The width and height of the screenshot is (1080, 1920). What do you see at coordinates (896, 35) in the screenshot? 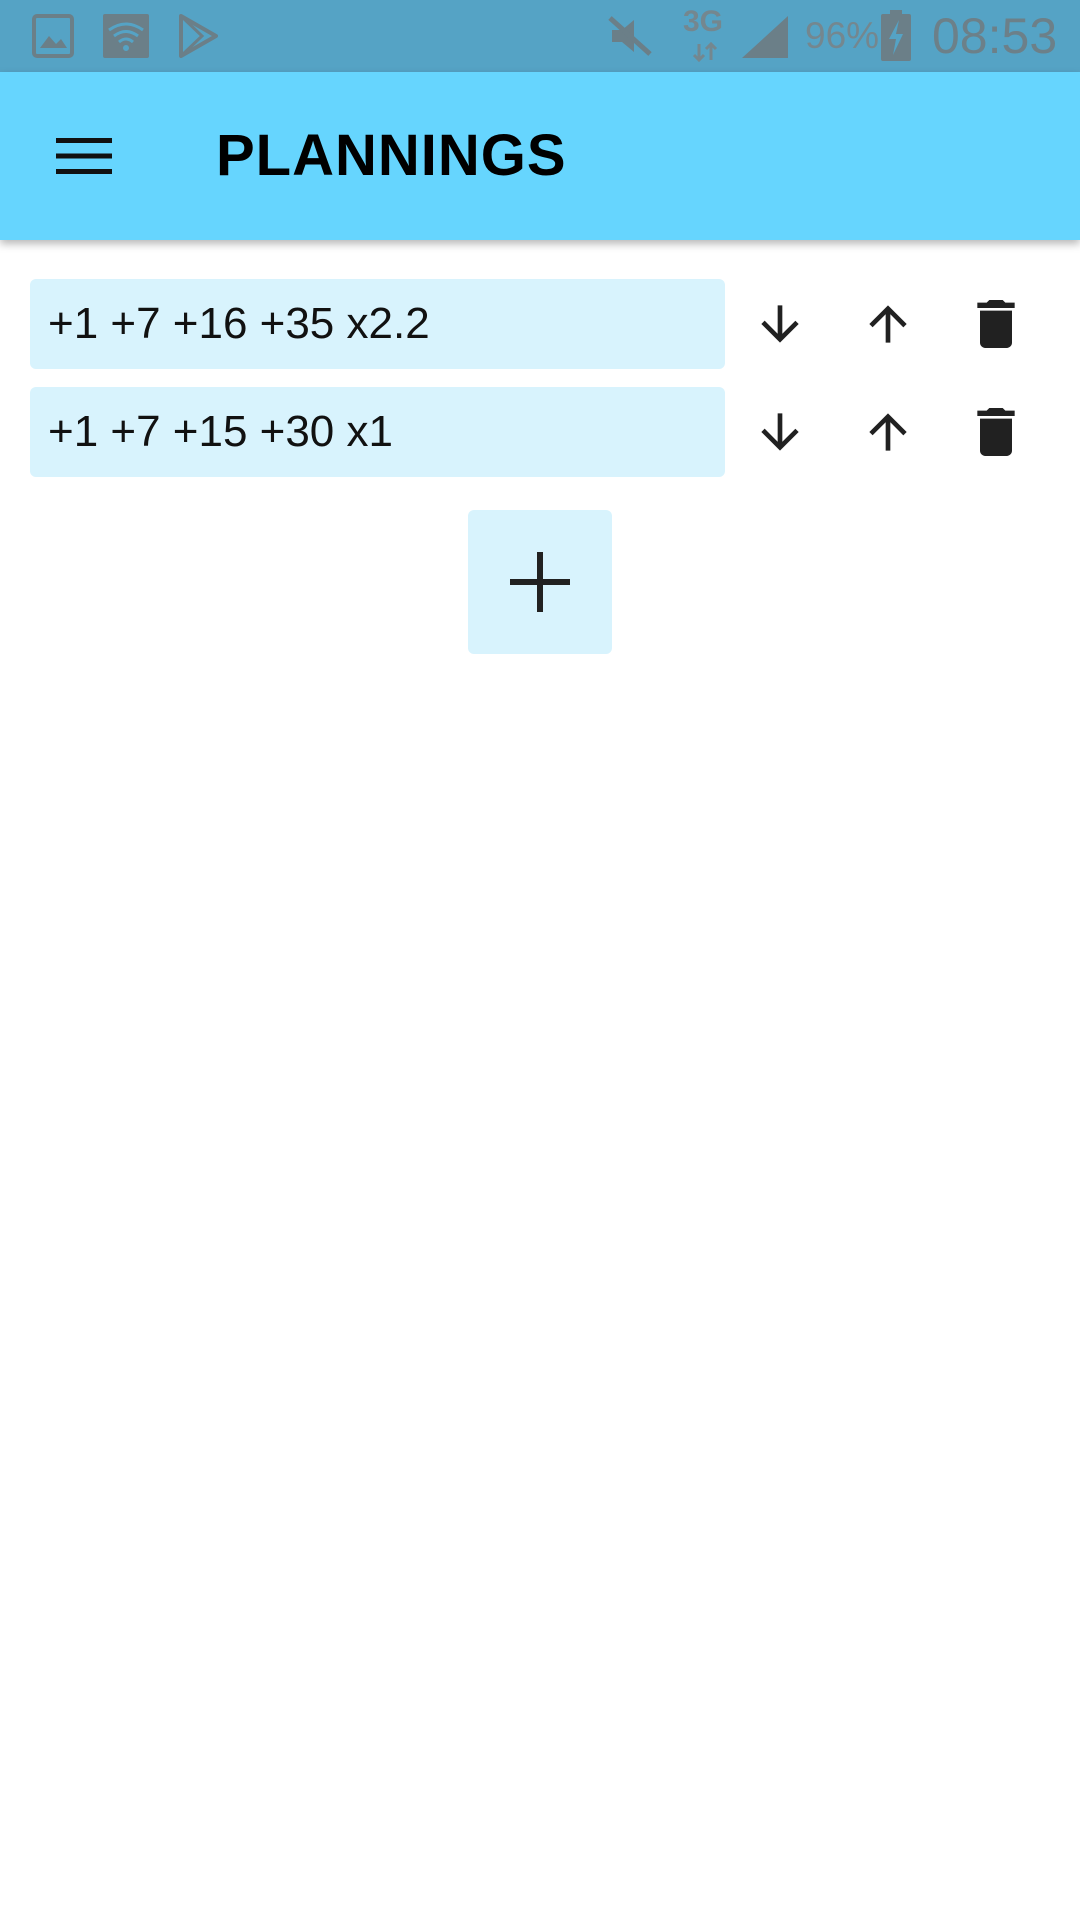
I see `battery-charging-icon` at bounding box center [896, 35].